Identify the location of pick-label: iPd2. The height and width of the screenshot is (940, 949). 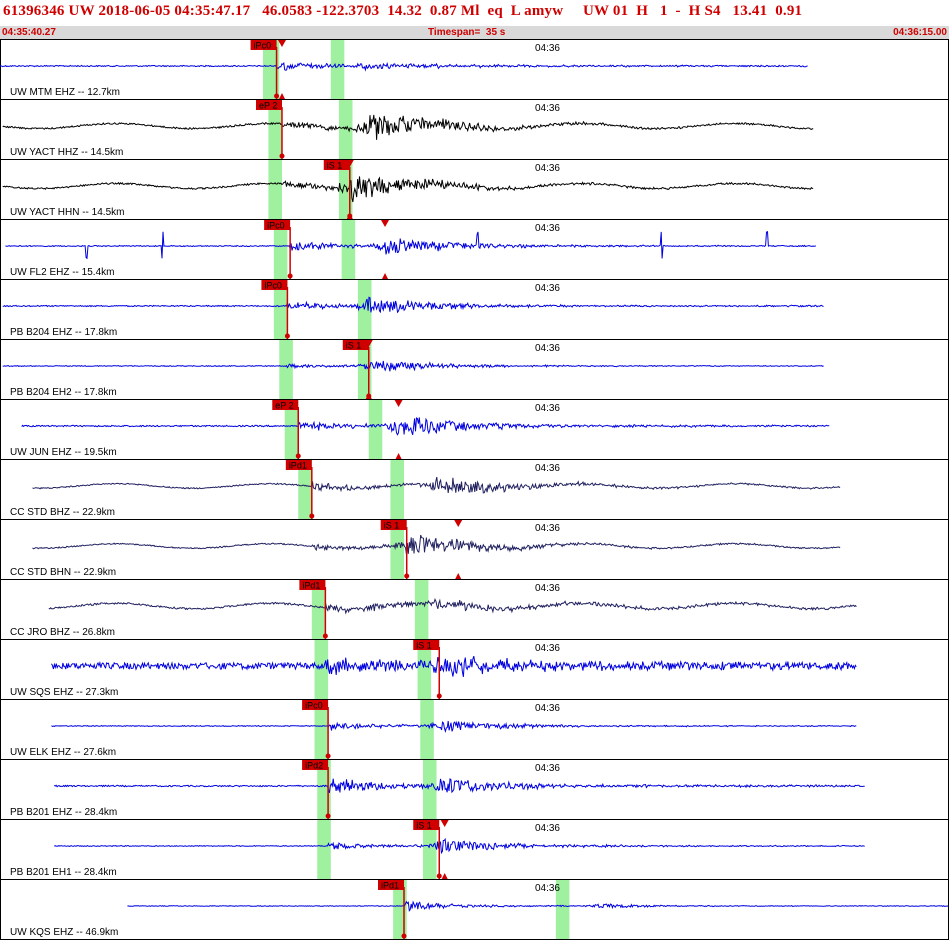
(314, 766).